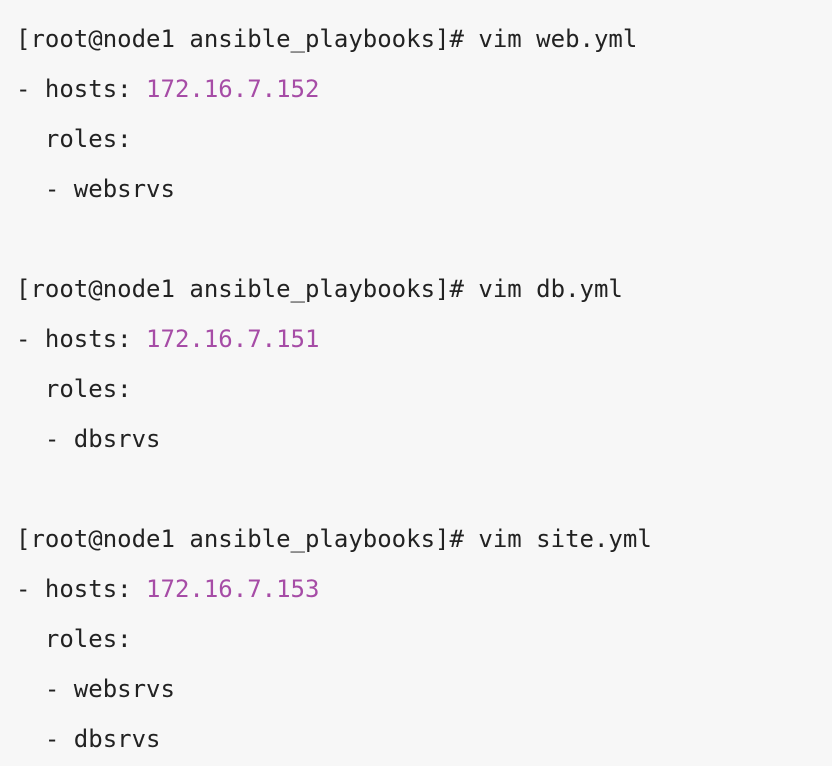  What do you see at coordinates (424, 339) in the screenshot?
I see `hosts-line: - hosts: 172.16.7.151` at bounding box center [424, 339].